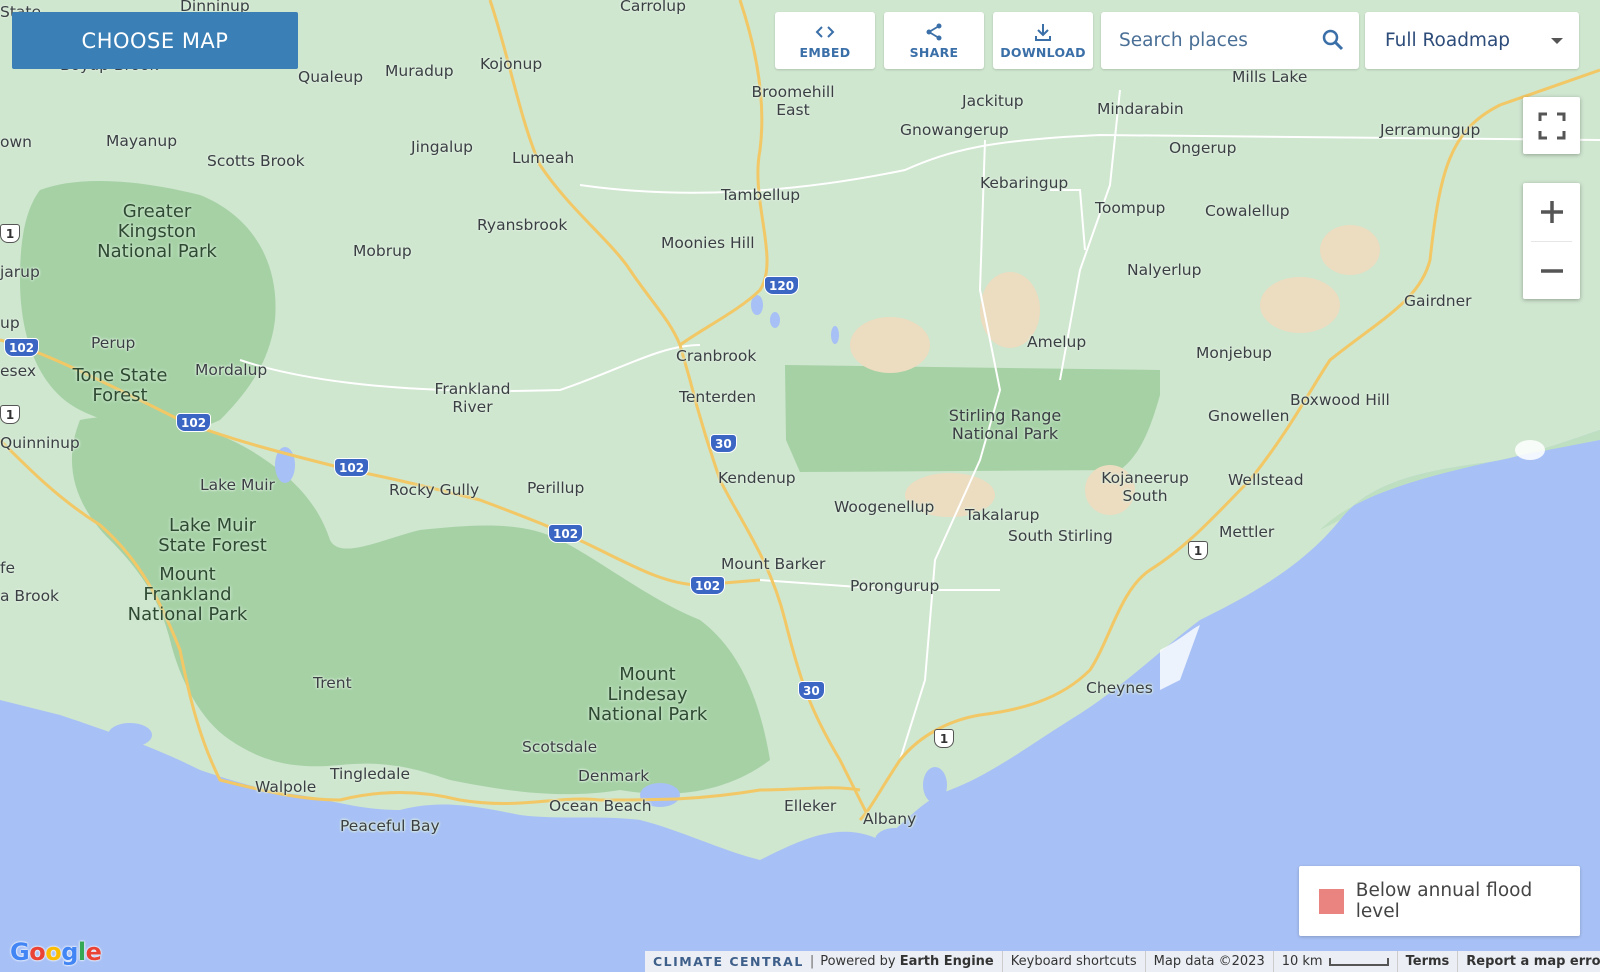  I want to click on place-label: Jackitup, so click(993, 101).